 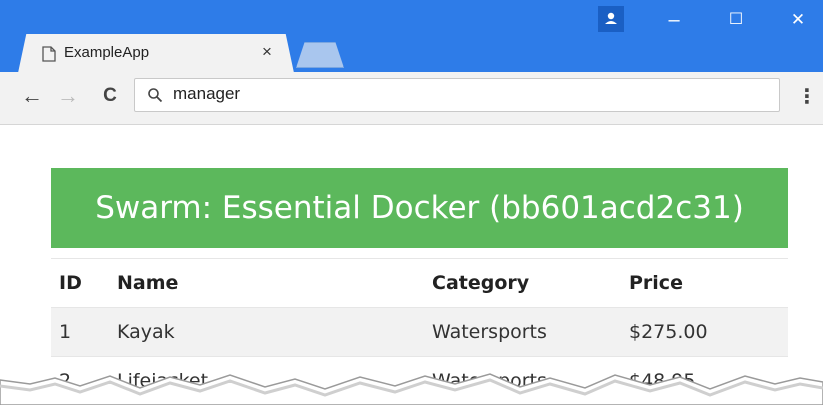 What do you see at coordinates (107, 52) in the screenshot?
I see `tab-title: ExampleApp` at bounding box center [107, 52].